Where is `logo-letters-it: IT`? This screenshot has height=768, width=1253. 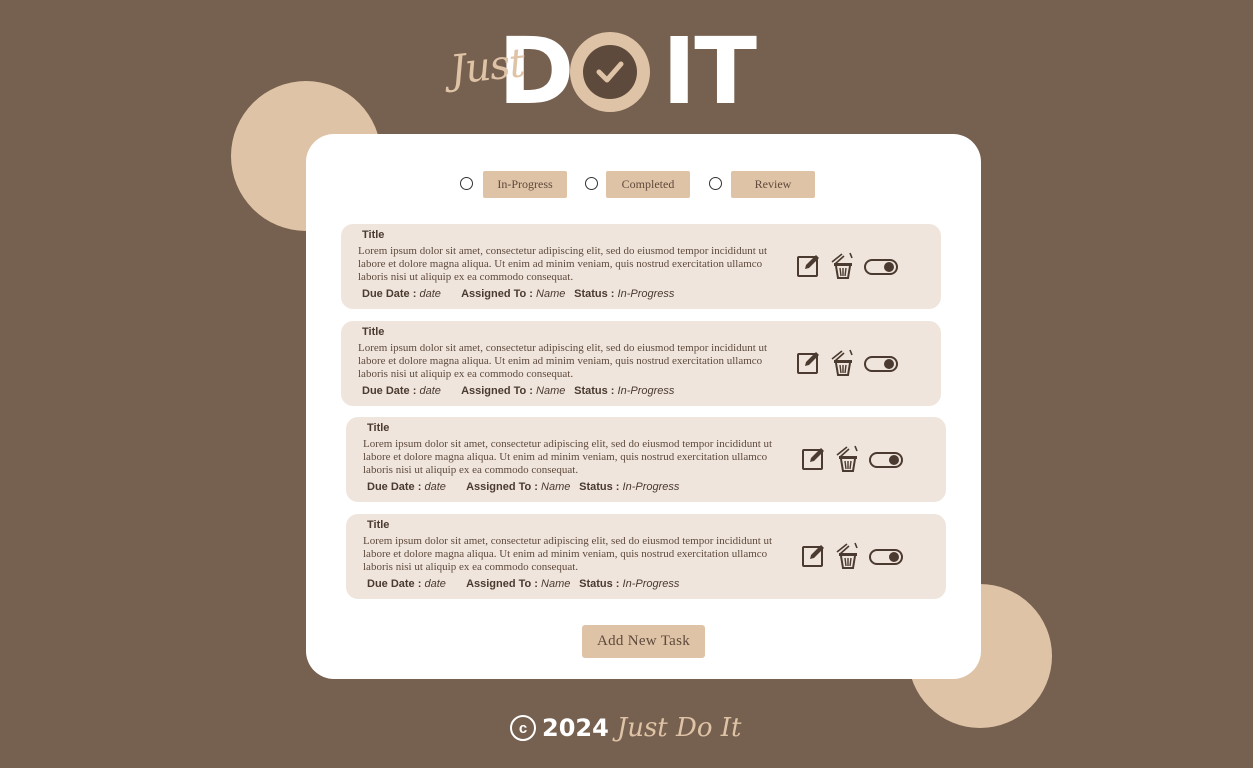
logo-letters-it: IT is located at coordinates (709, 71).